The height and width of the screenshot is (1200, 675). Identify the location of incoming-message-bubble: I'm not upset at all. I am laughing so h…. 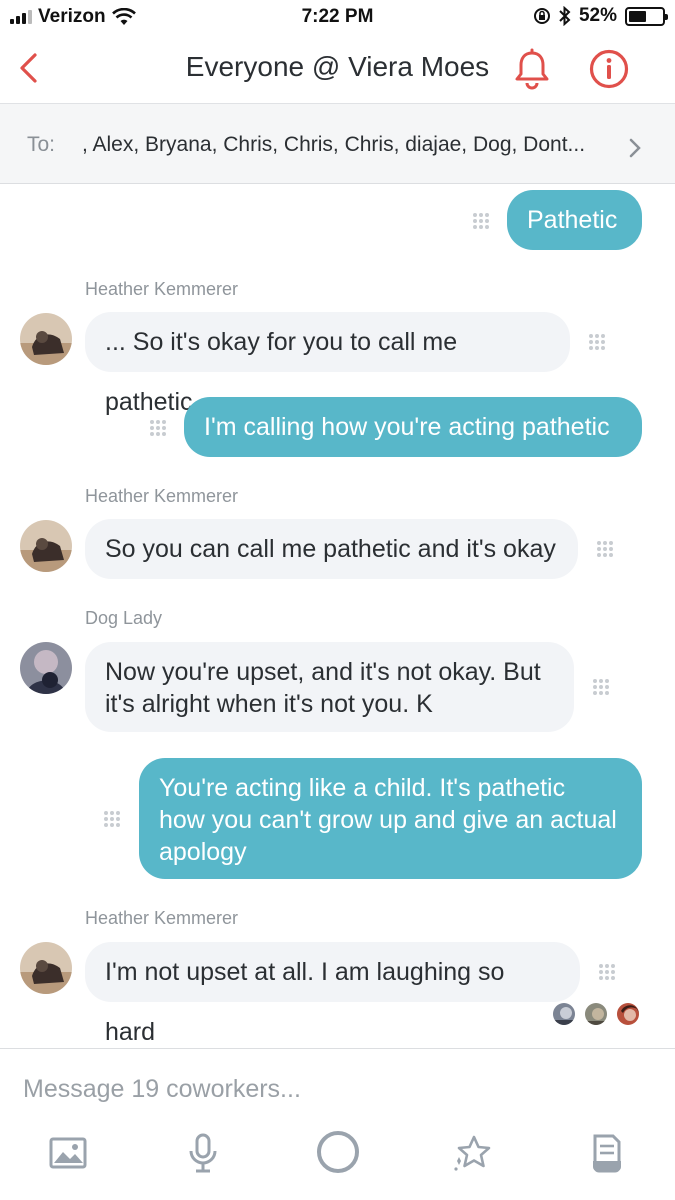
(332, 994).